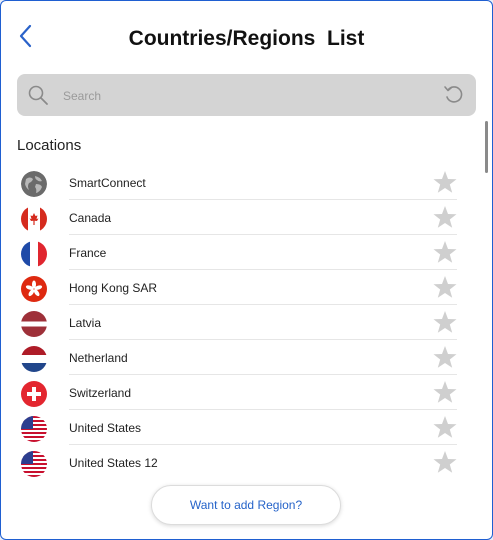  What do you see at coordinates (34, 219) in the screenshot?
I see `flag-canada-icon` at bounding box center [34, 219].